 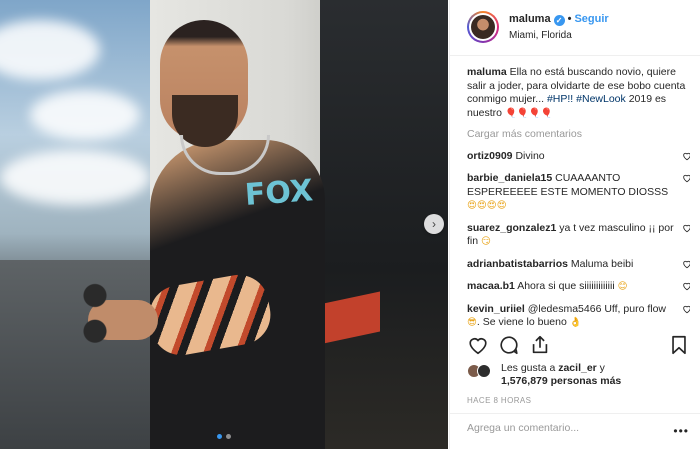 I want to click on comment-item: macaa.b1 Ahora si que siiiiiiiiiiiii 😊, so click(x=578, y=287).